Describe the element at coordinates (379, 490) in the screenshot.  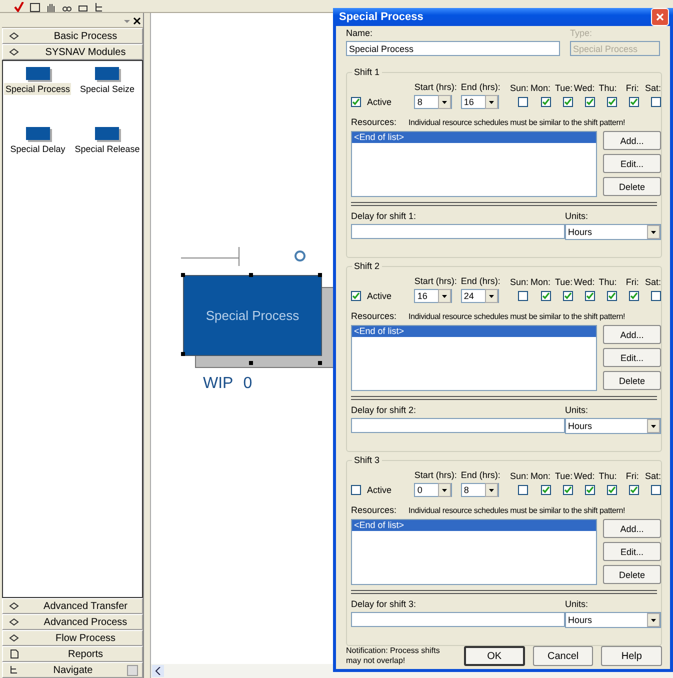
I see `checkbox-label: Active` at that location.